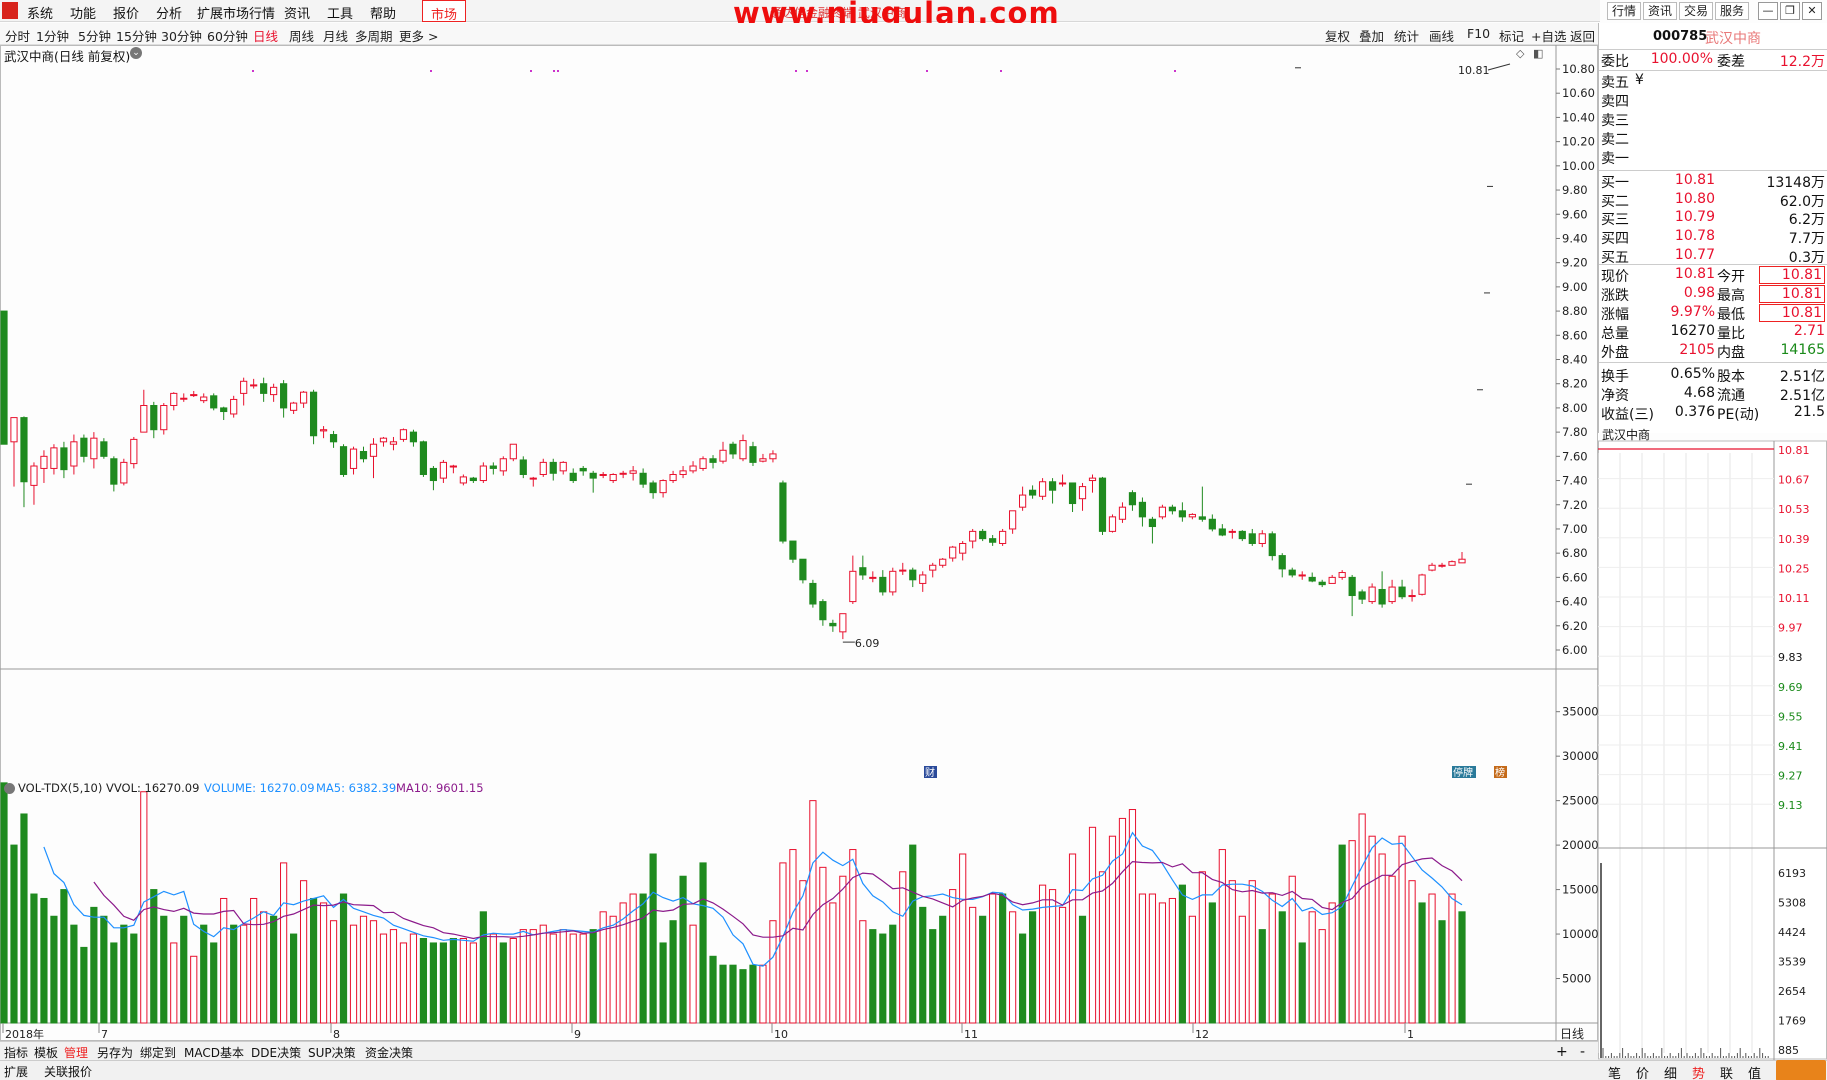 Image resolution: width=1827 pixels, height=1080 pixels. Describe the element at coordinates (1337, 35) in the screenshot. I see `toolbar-fuquan: 复权` at that location.